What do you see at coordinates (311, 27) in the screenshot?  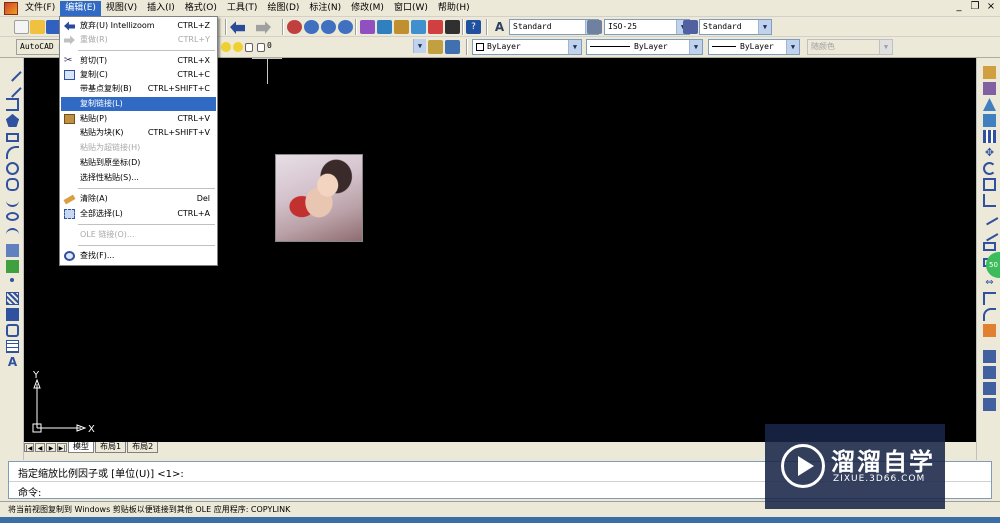 I see `zoom-realtime-icon` at bounding box center [311, 27].